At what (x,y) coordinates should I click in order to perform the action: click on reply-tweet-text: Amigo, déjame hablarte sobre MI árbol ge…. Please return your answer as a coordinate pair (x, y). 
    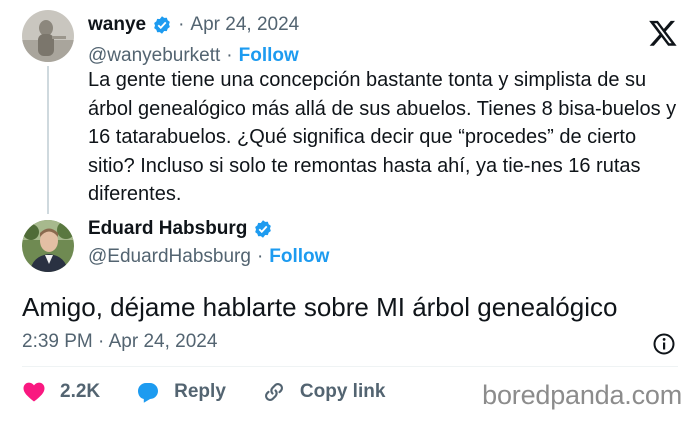
    Looking at the image, I should click on (320, 307).